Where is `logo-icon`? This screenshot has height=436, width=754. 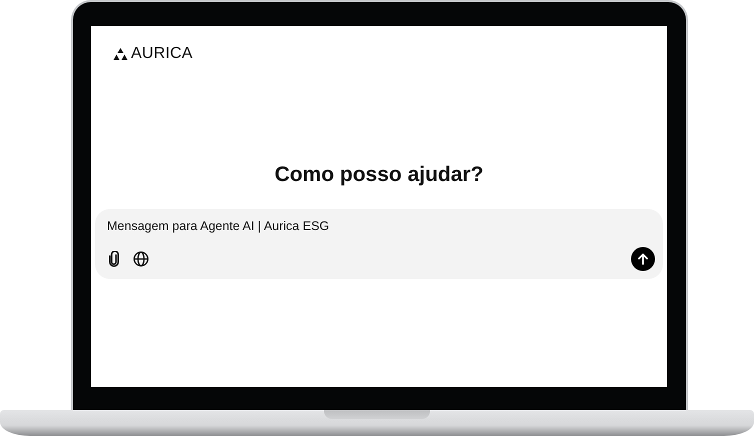
logo-icon is located at coordinates (120, 54).